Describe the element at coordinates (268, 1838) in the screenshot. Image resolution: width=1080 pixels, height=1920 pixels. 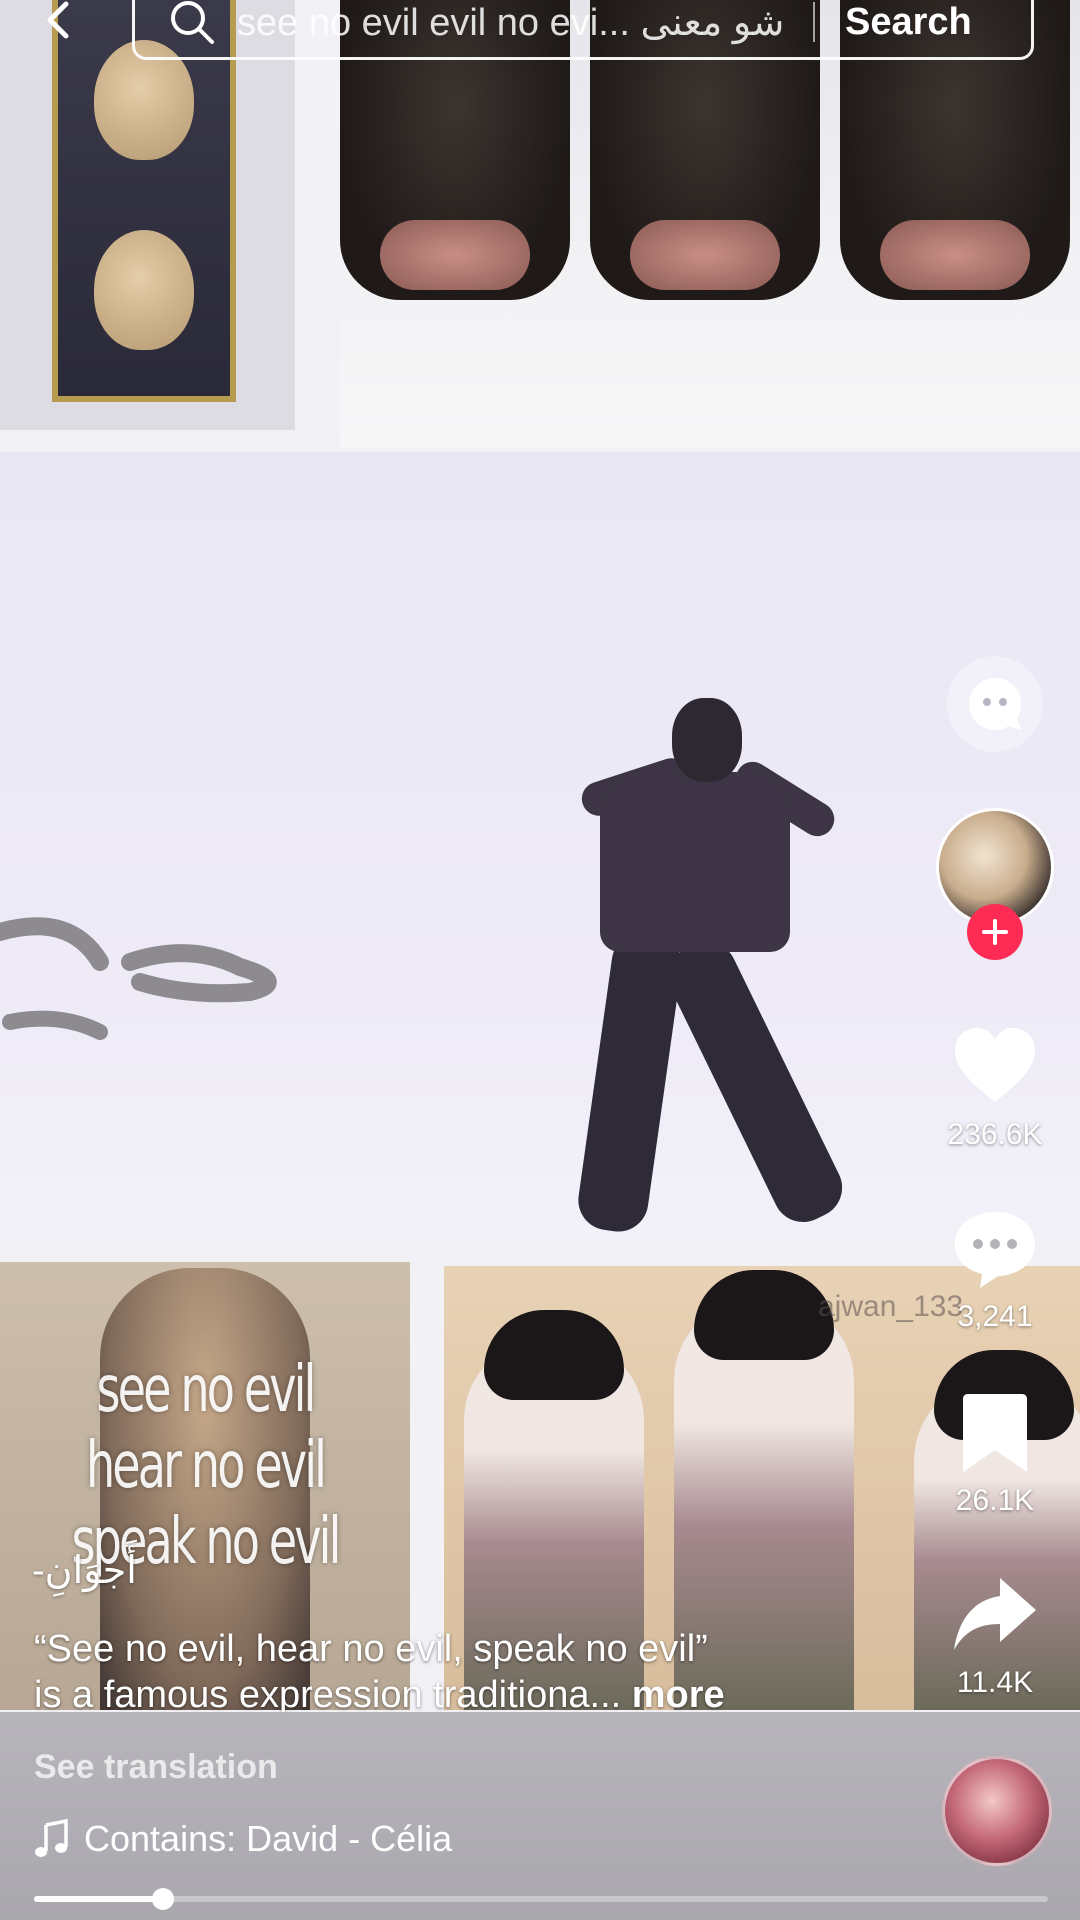
I see `sound-title: Contains: David - Célia` at that location.